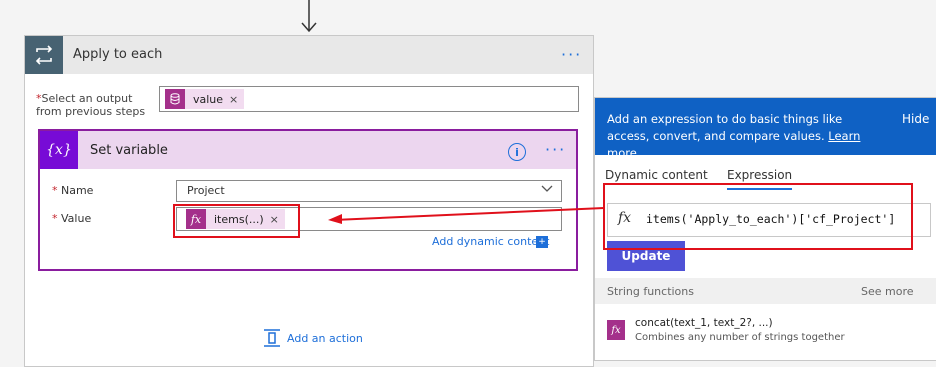 This screenshot has height=367, width=936. Describe the element at coordinates (740, 337) in the screenshot. I see `function-description: Combines any number of strings together` at that location.